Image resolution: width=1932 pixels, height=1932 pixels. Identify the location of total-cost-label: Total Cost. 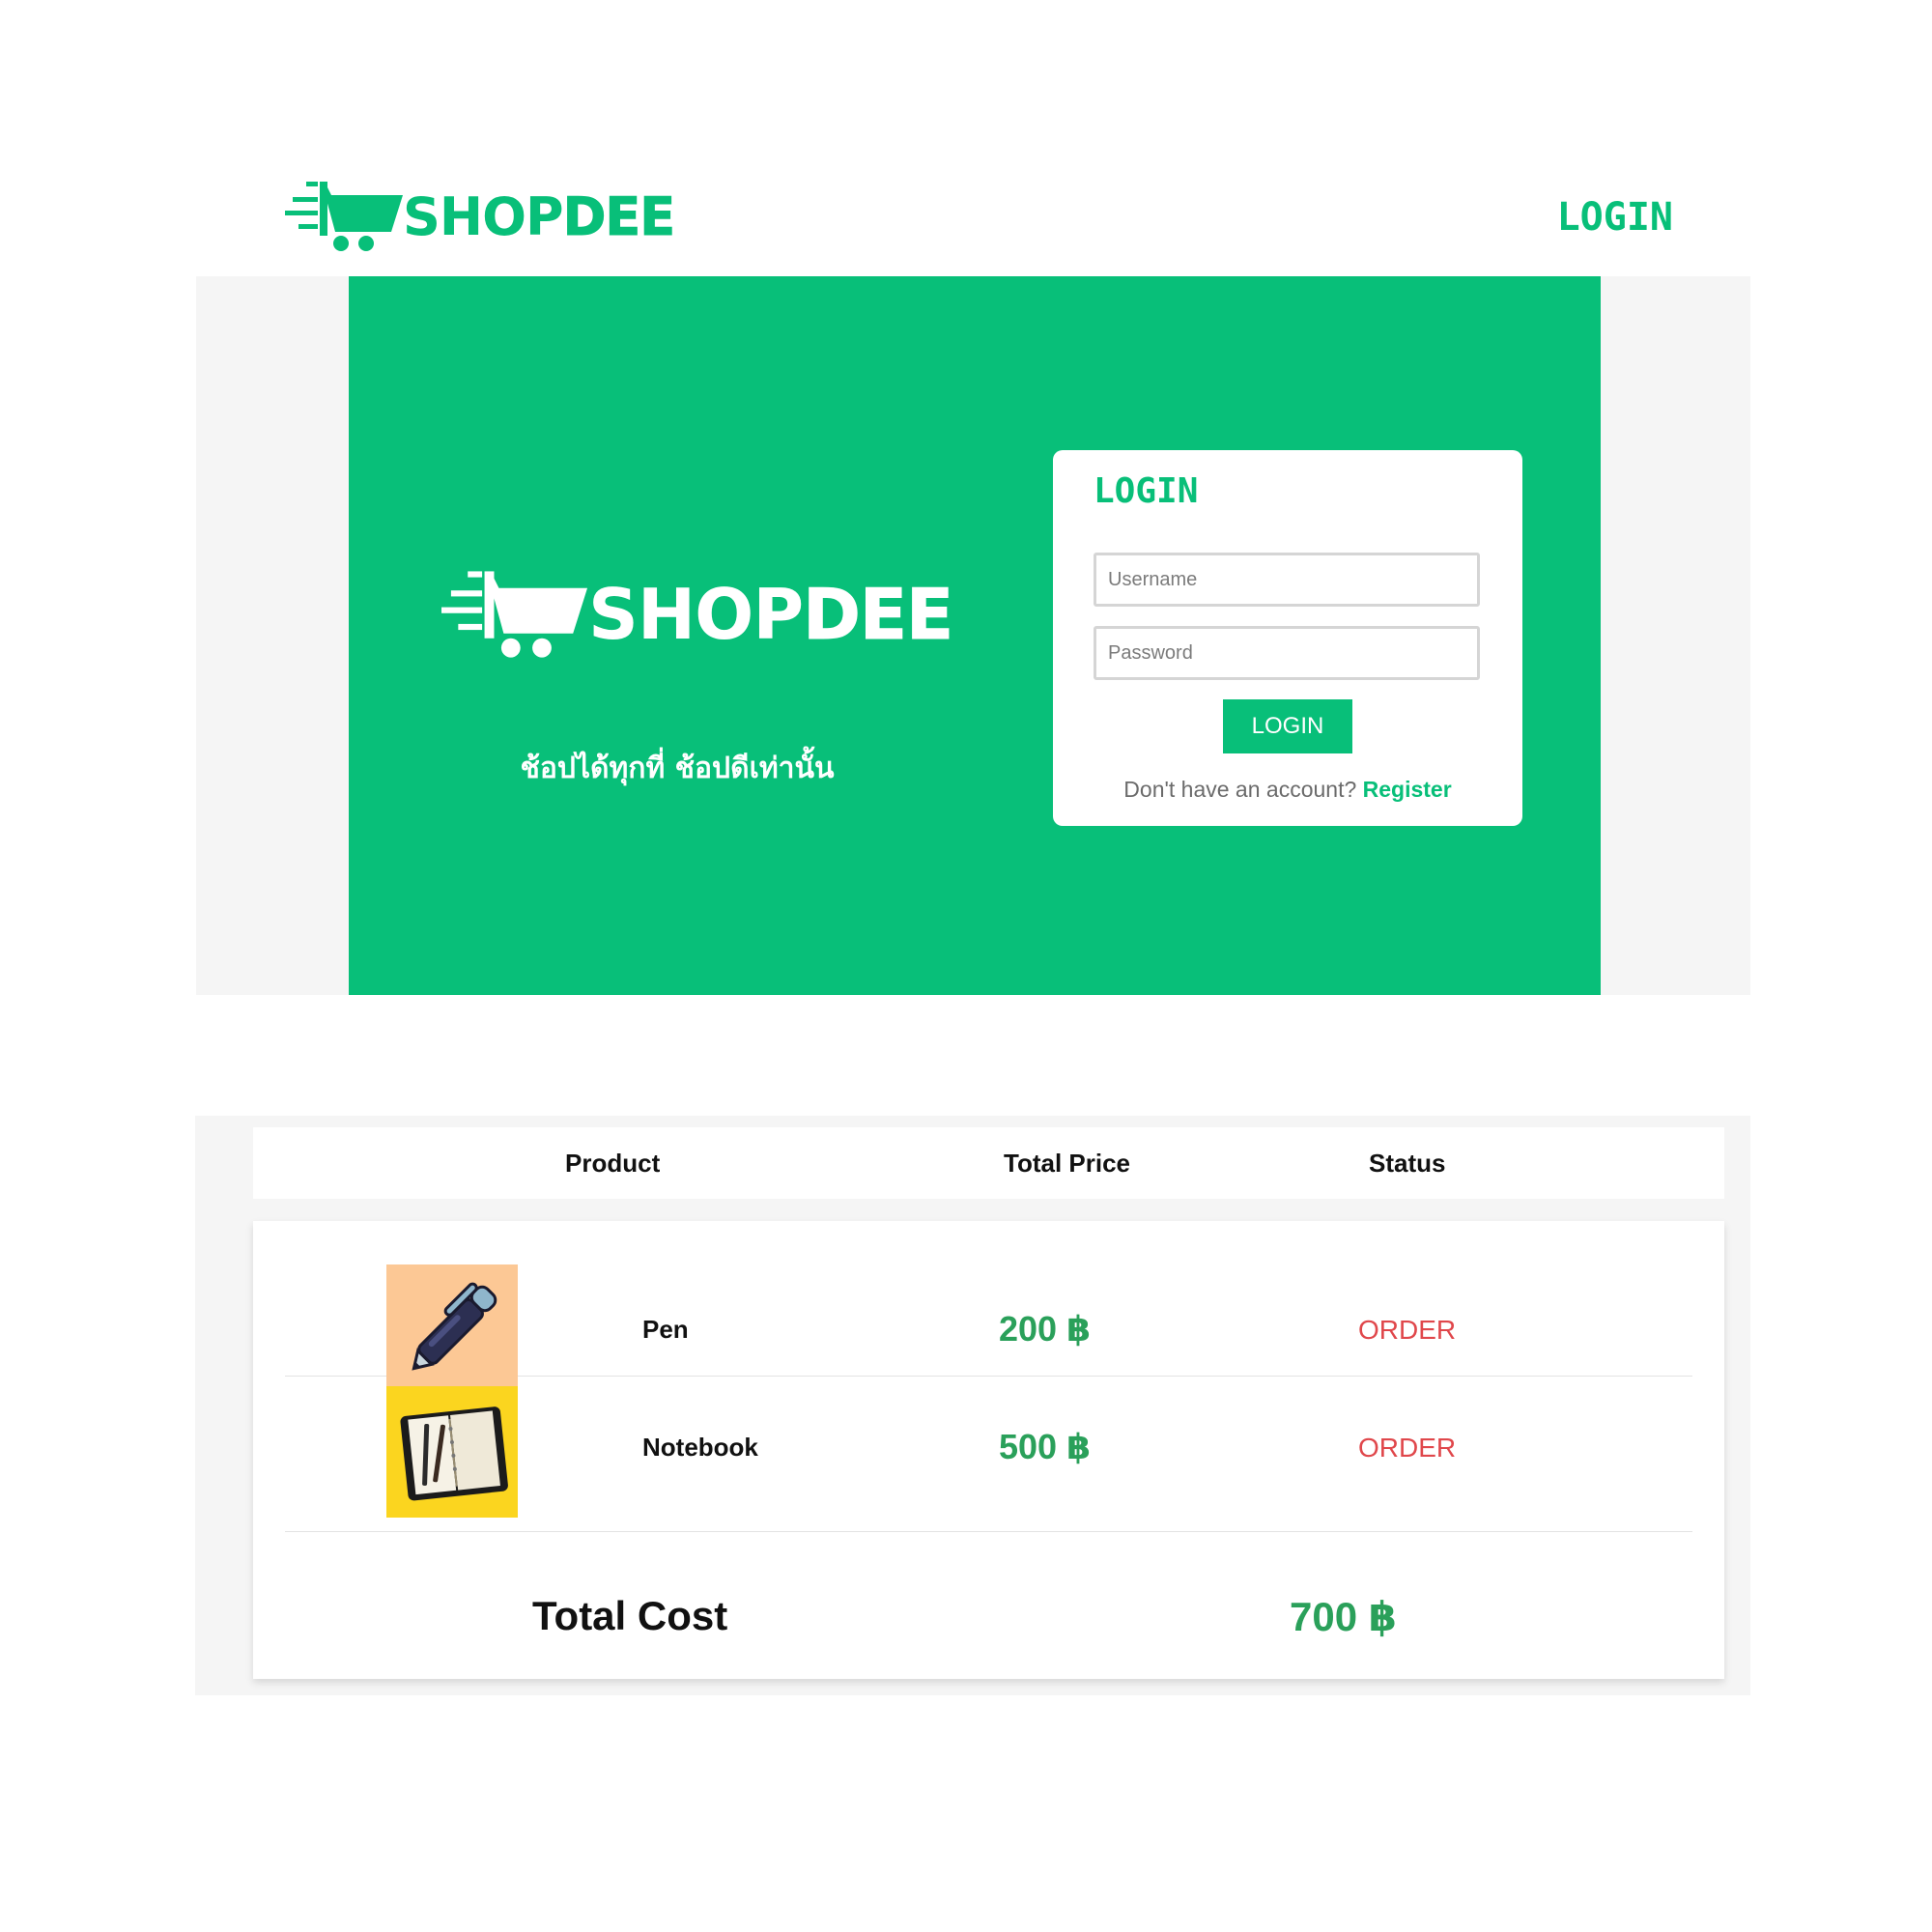
(630, 1615).